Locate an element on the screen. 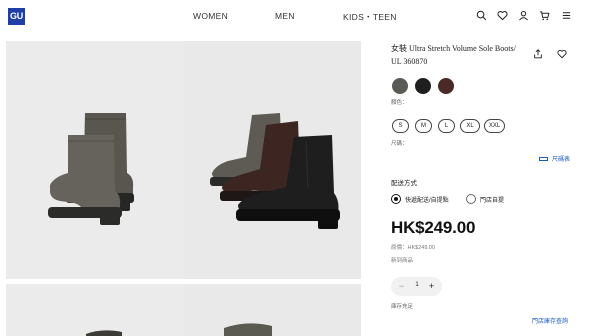 This screenshot has width=600, height=336. size-option-m: M is located at coordinates (423, 126).